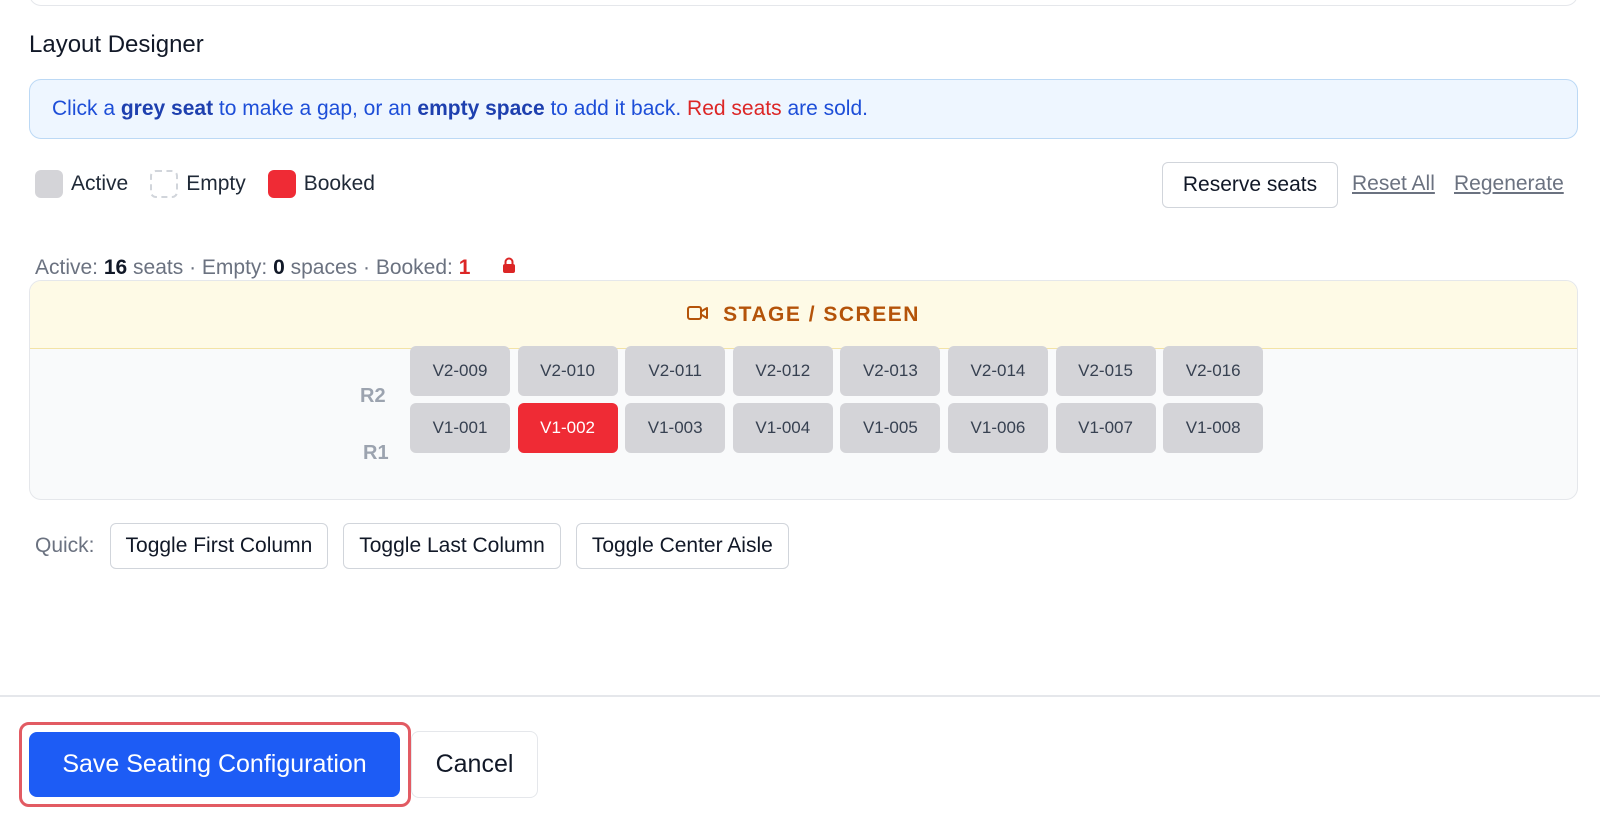 This screenshot has height=825, width=1600. I want to click on seat: V2-009, so click(460, 371).